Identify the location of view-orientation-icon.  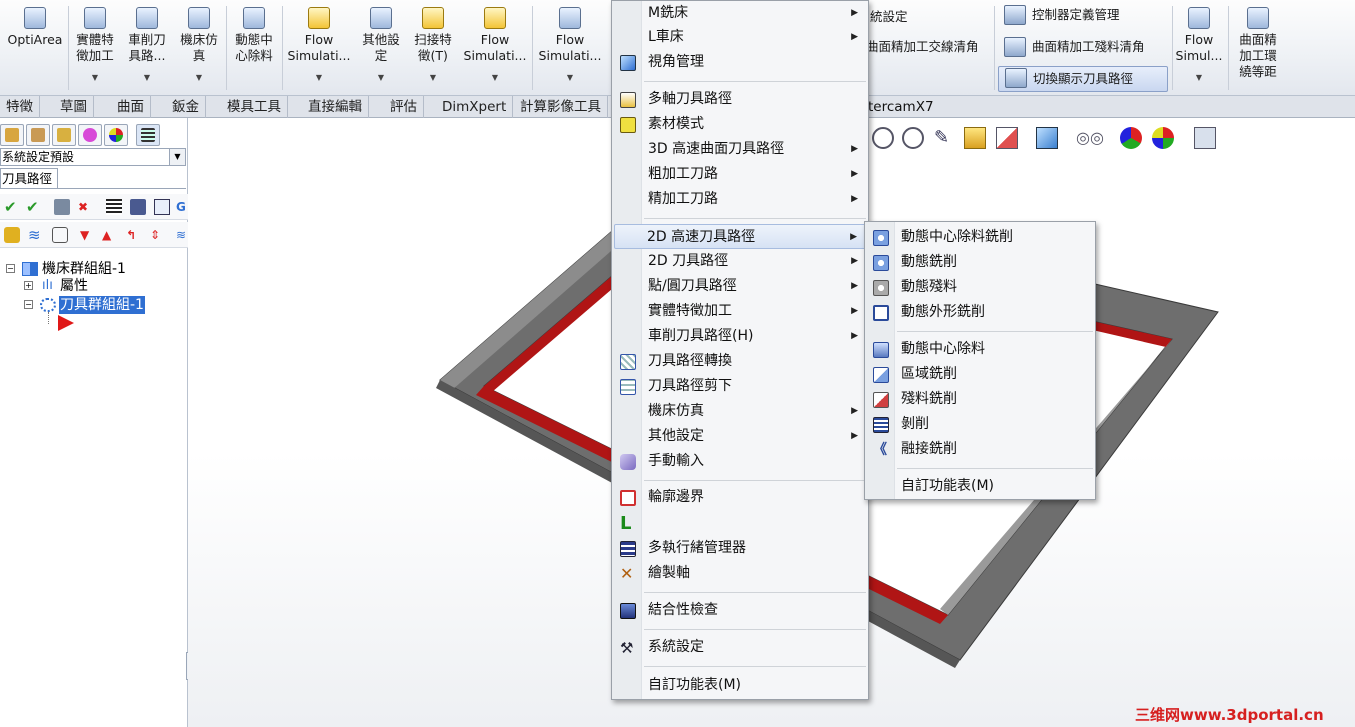
(1007, 138).